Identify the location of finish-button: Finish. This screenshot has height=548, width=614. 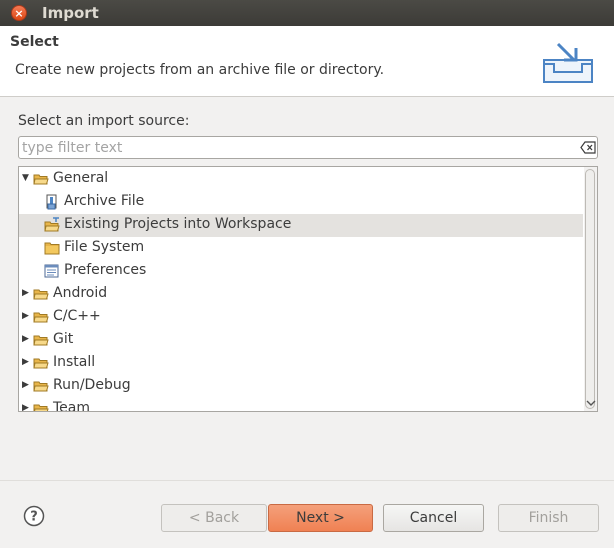
(548, 518).